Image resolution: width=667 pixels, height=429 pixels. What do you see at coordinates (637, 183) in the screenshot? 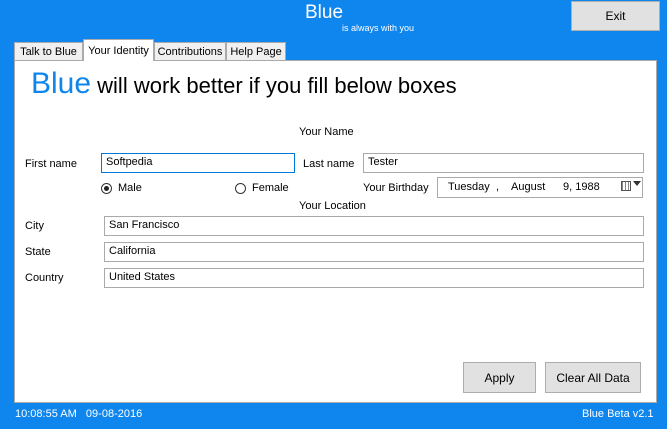
I see `chevron-down-icon` at bounding box center [637, 183].